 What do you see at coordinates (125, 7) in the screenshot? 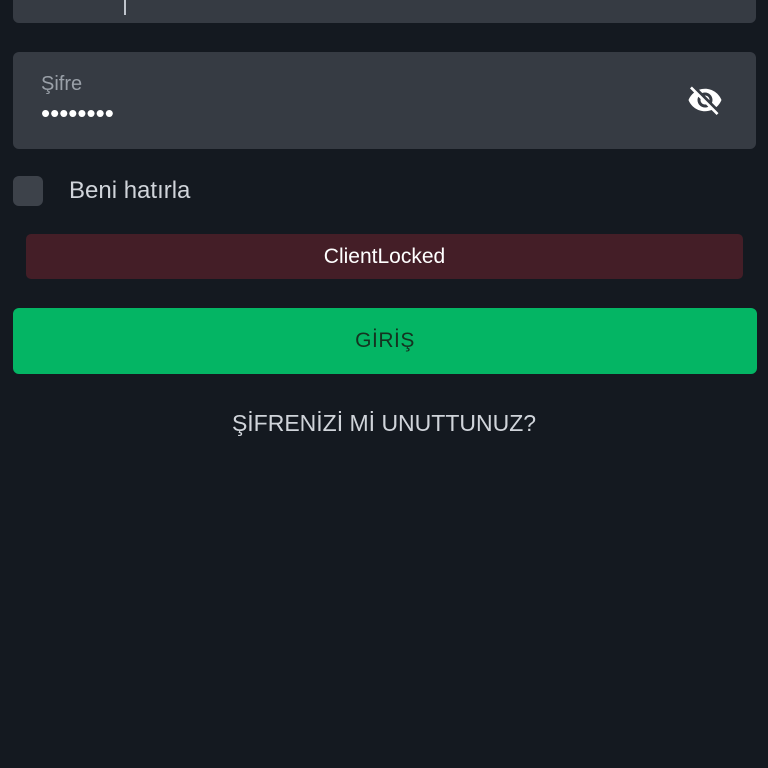
I see `text-caret` at bounding box center [125, 7].